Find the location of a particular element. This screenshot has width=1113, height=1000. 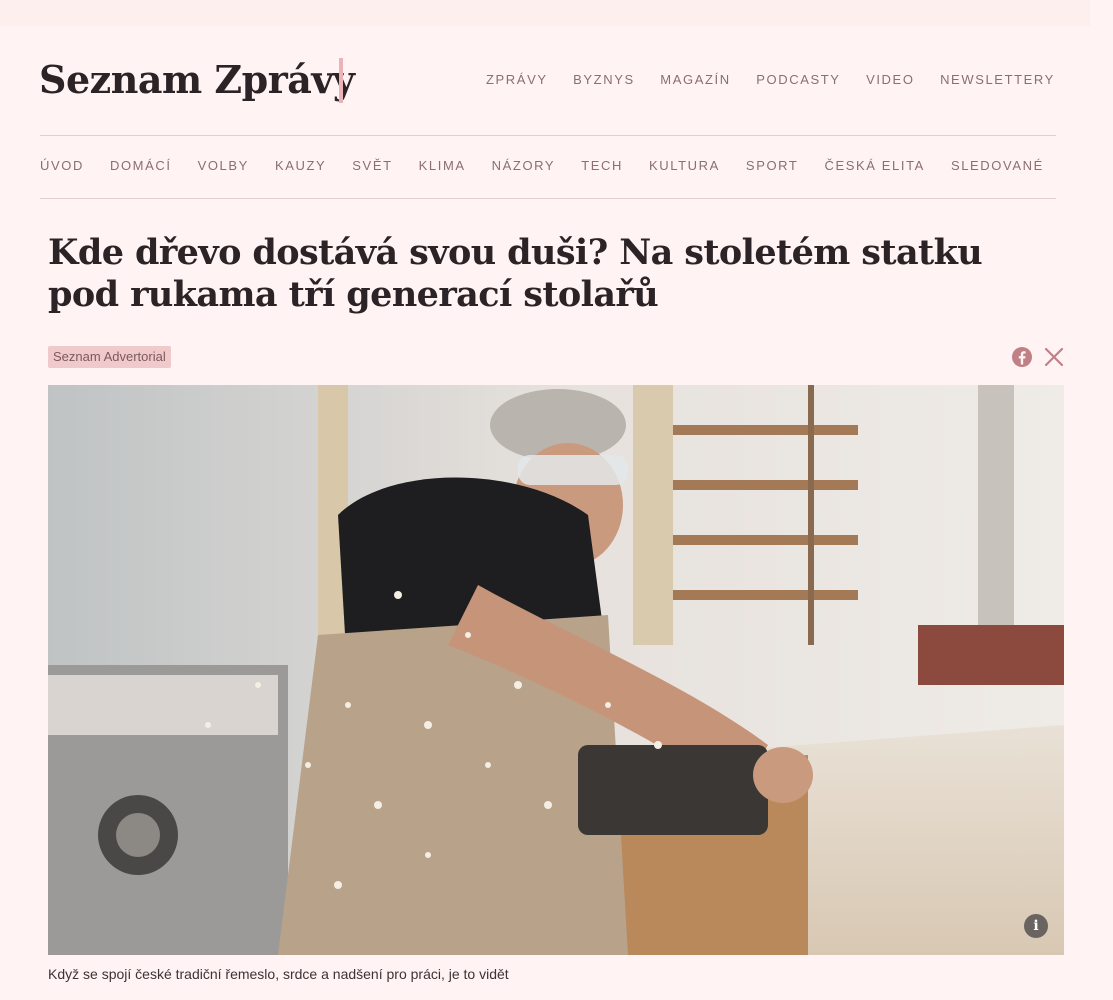

section-nav-sledovane: SLEDOVANÉ is located at coordinates (997, 165).